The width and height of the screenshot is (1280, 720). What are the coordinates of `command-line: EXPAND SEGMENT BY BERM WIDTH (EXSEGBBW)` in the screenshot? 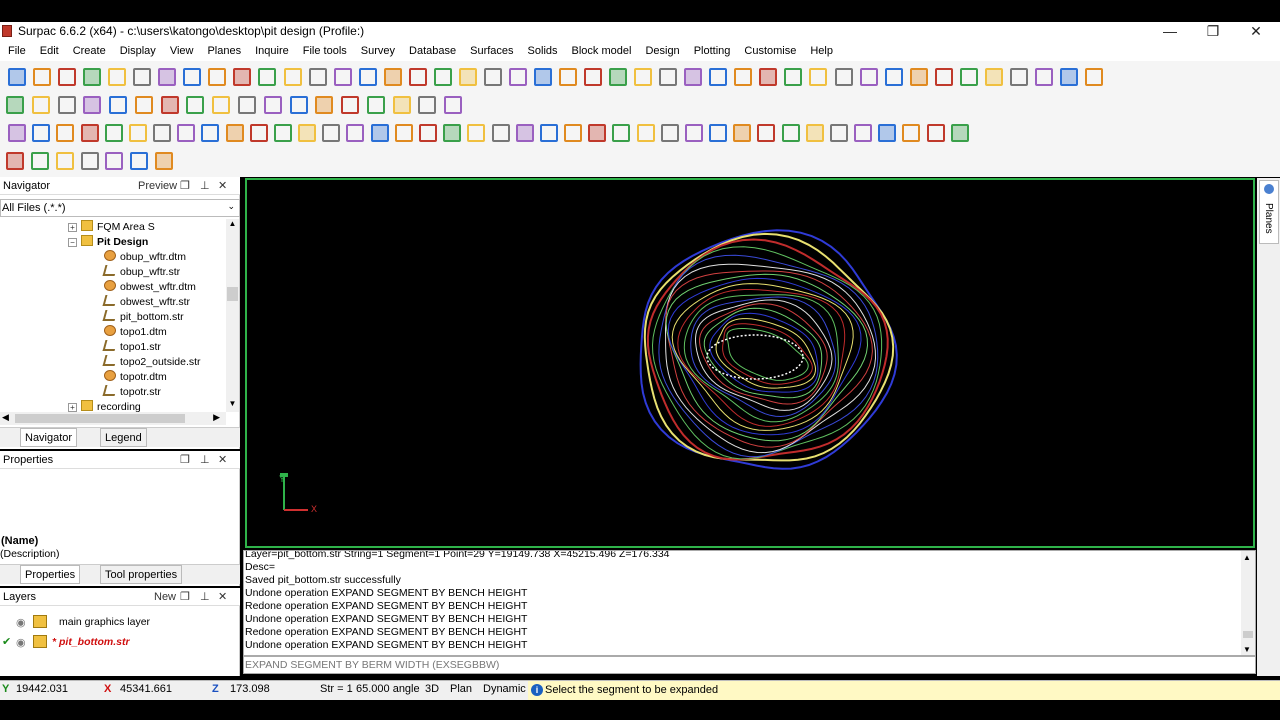 It's located at (749, 665).